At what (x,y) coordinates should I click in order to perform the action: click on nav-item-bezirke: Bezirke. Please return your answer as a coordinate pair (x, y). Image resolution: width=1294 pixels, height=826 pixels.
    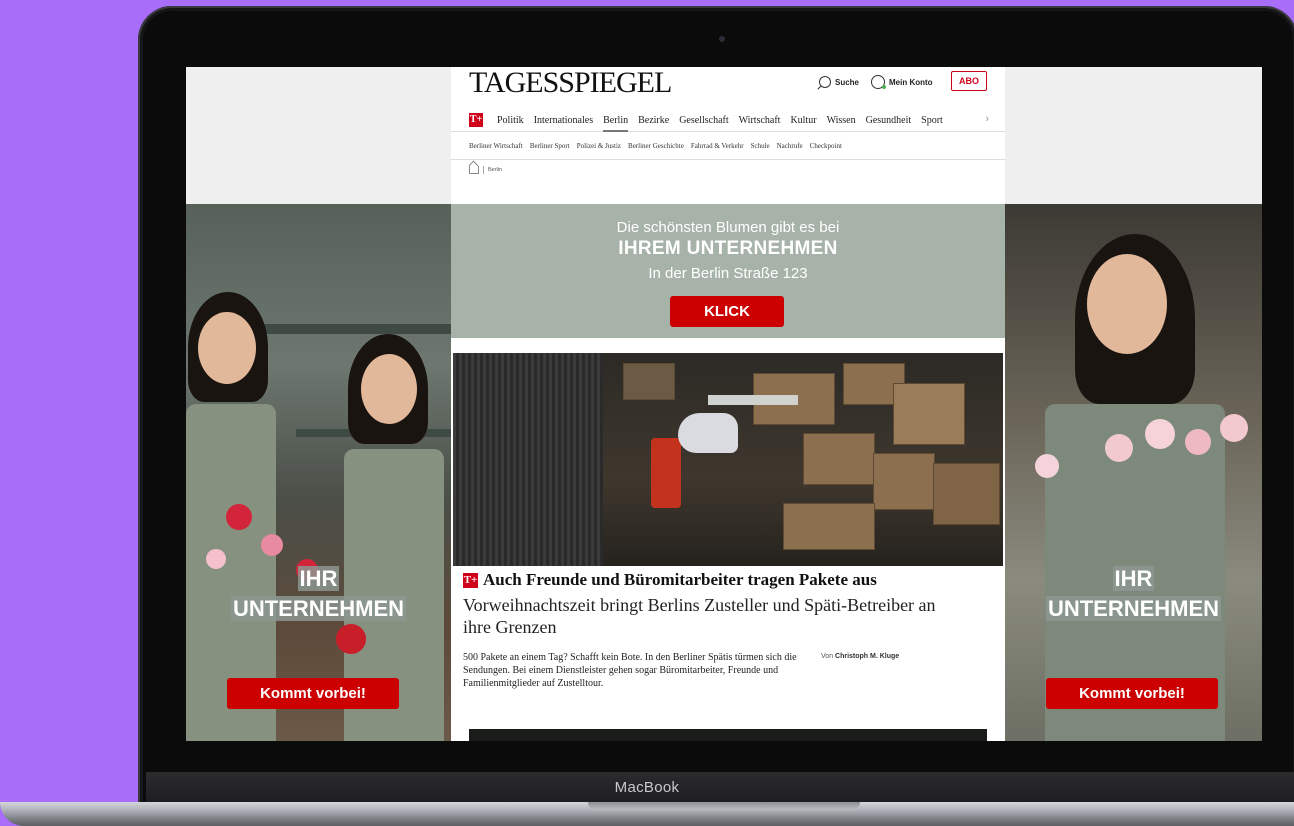
    Looking at the image, I should click on (653, 123).